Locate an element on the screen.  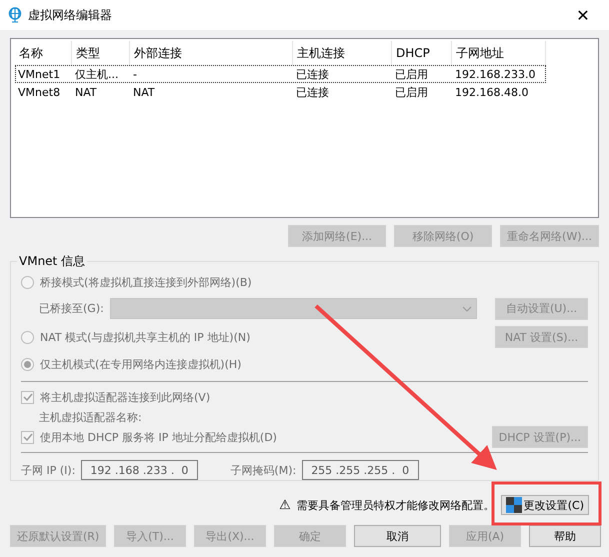
close-button: ✕ is located at coordinates (583, 15).